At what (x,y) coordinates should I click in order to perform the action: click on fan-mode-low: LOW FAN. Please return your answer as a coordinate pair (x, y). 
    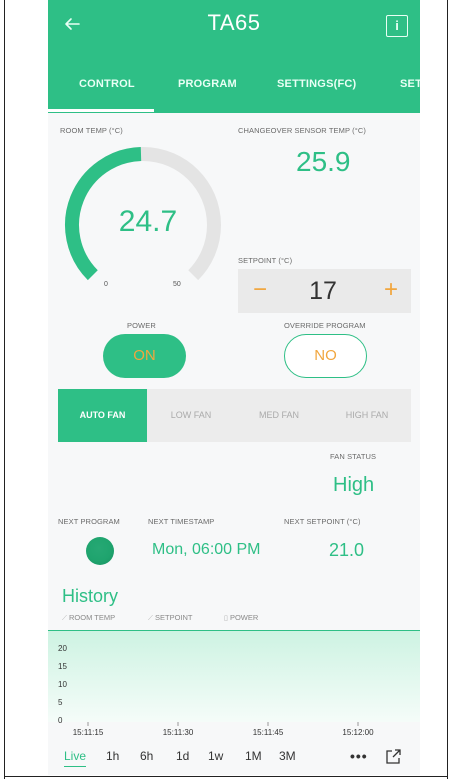
    Looking at the image, I should click on (191, 415).